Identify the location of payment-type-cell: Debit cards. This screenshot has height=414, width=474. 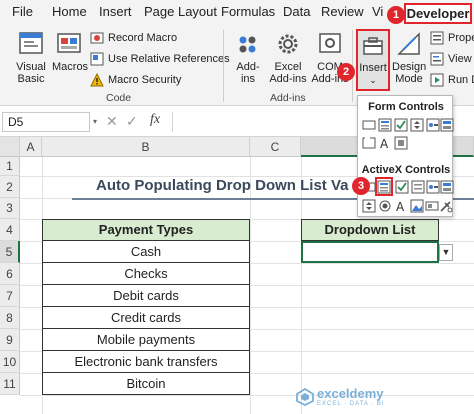
(146, 296).